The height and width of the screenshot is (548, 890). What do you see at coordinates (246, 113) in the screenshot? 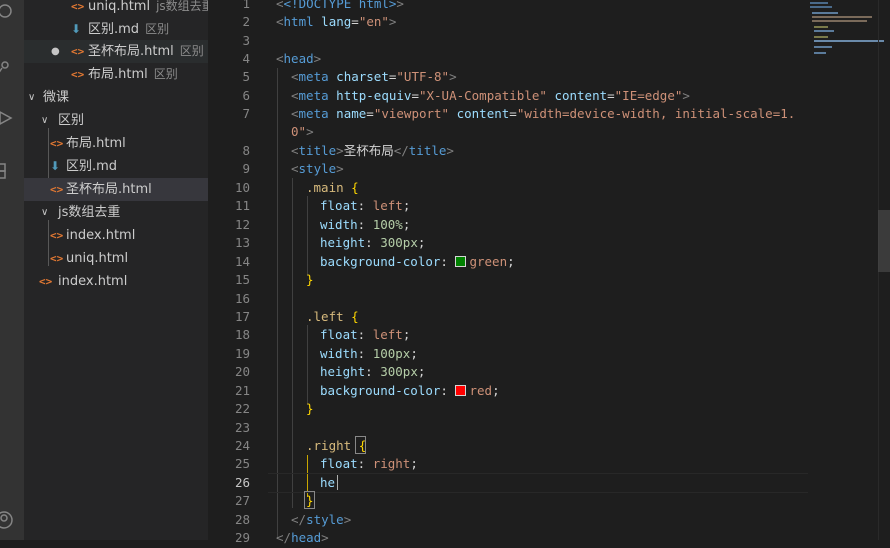
I see `line-number: 7` at bounding box center [246, 113].